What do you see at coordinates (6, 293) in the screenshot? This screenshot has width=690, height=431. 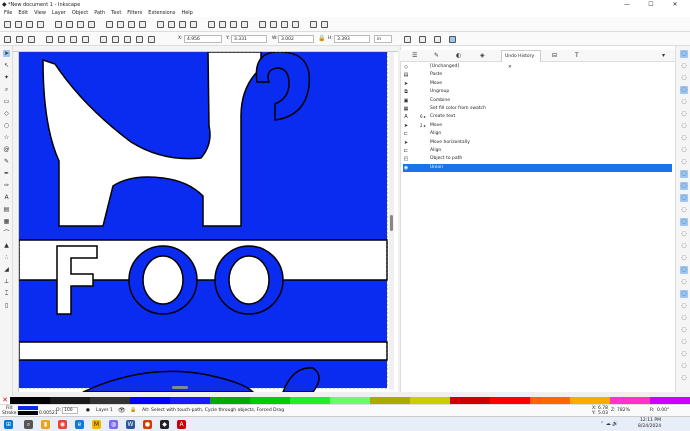 I see `measure-tool-icon: ⌶` at bounding box center [6, 293].